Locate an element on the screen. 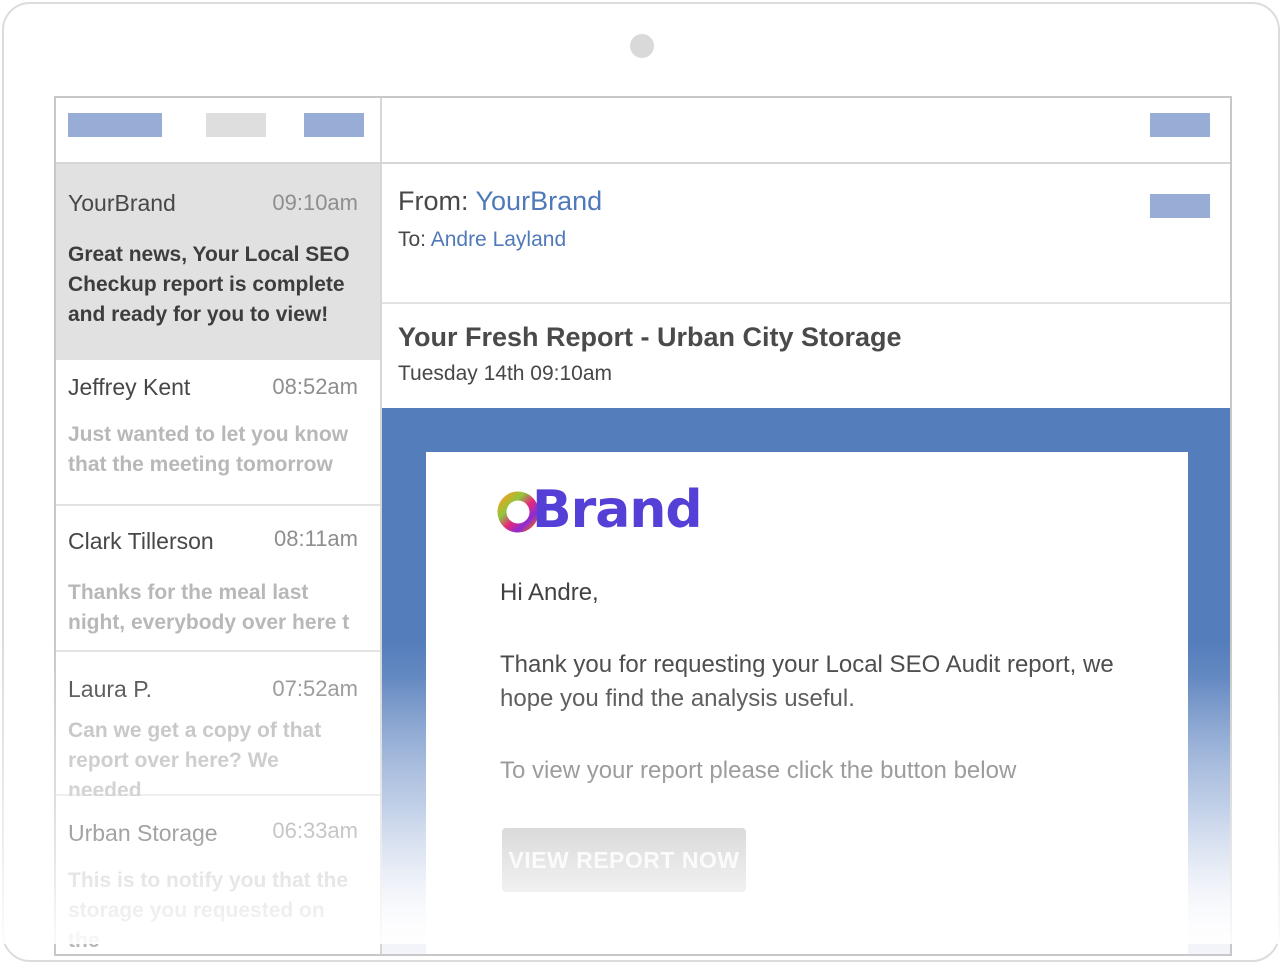  preview-line: that the meeting tomorrow is located at coordinates (200, 464).